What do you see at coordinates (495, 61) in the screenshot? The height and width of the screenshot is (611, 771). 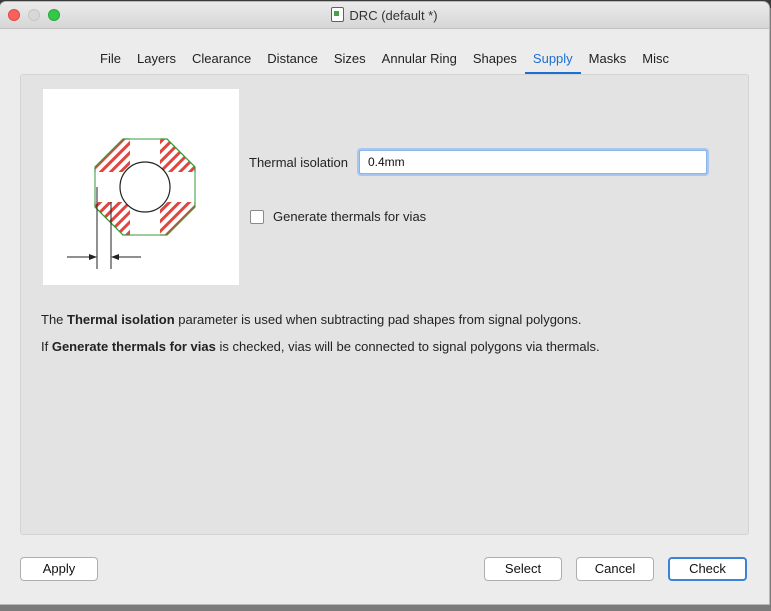 I see `tab-shapes: Shapes` at bounding box center [495, 61].